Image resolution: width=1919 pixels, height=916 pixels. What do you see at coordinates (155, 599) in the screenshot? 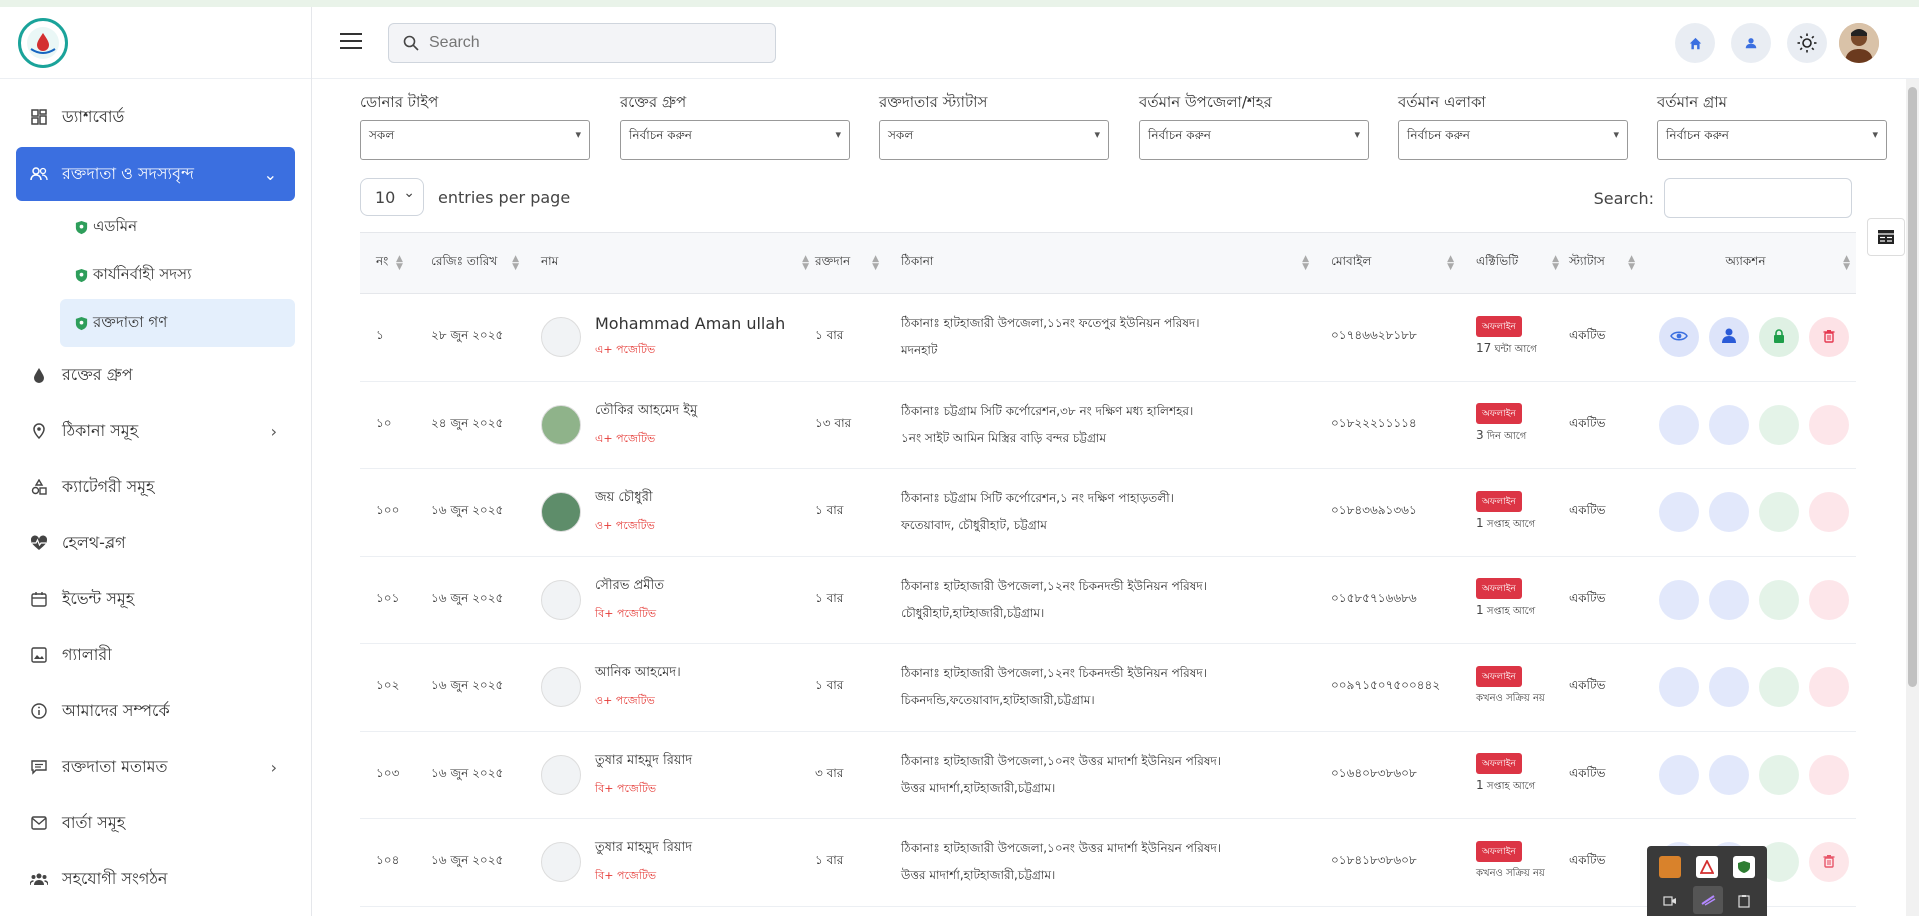
I see `sidebar-item-events: ইভেন্ট সমূহ` at bounding box center [155, 599].